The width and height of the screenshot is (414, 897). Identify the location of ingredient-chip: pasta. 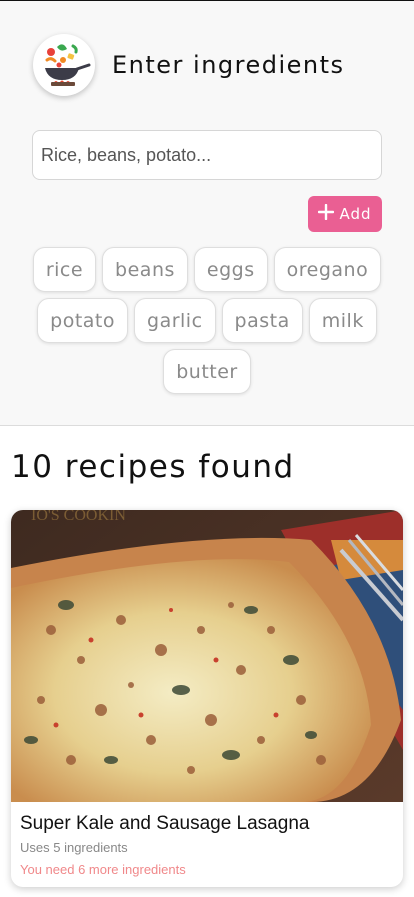
(262, 320).